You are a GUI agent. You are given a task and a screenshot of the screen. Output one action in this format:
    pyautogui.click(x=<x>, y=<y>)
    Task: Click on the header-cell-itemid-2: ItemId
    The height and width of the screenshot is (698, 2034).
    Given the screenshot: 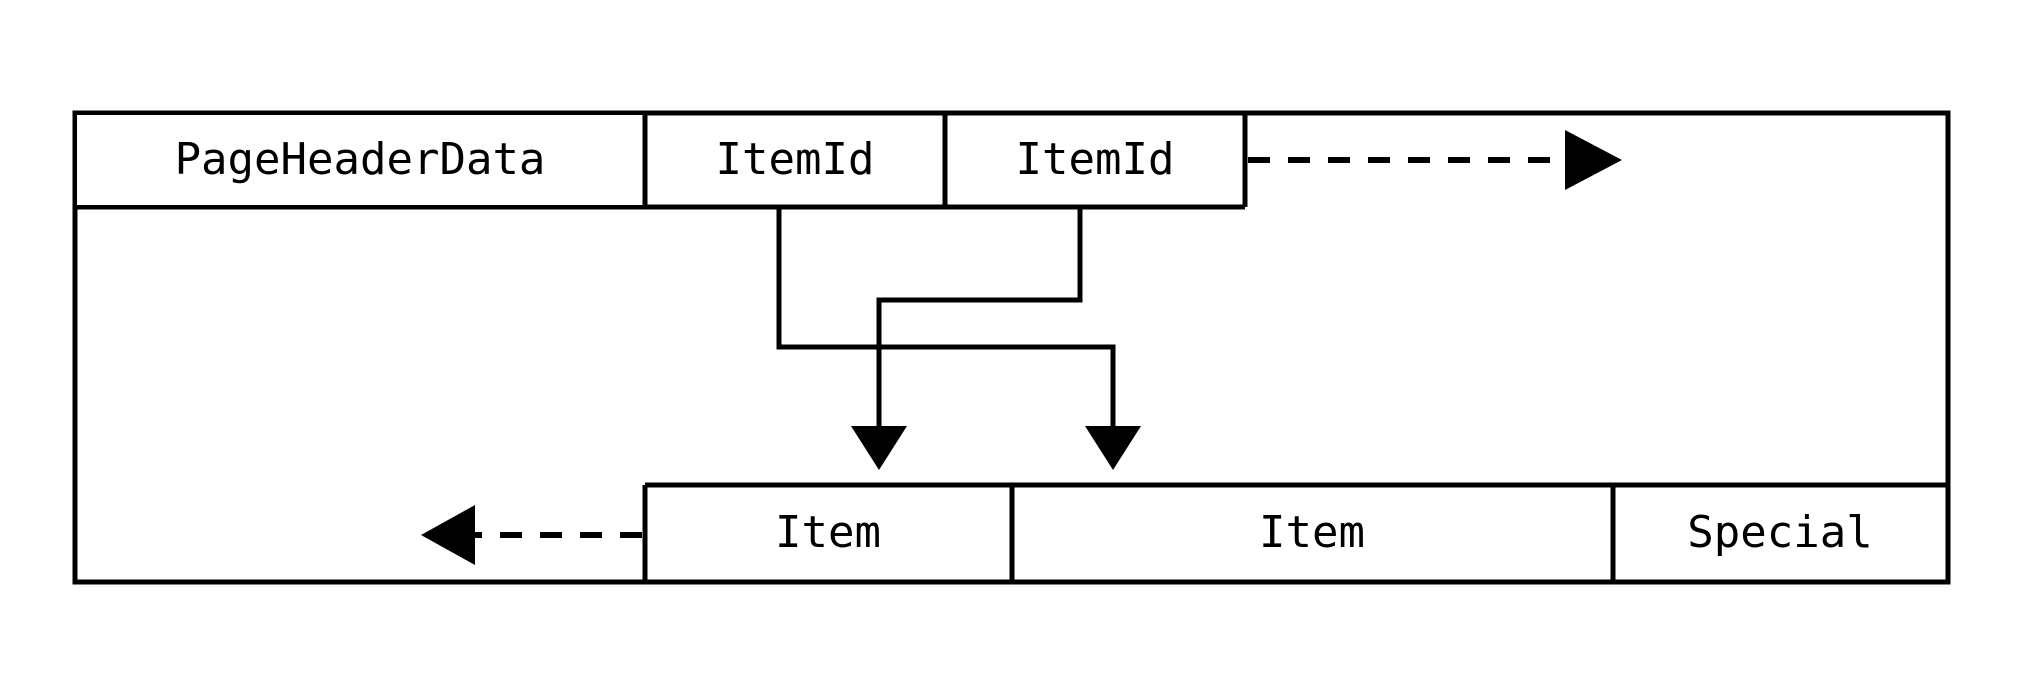 What is the action you would take?
    pyautogui.click(x=1095, y=159)
    